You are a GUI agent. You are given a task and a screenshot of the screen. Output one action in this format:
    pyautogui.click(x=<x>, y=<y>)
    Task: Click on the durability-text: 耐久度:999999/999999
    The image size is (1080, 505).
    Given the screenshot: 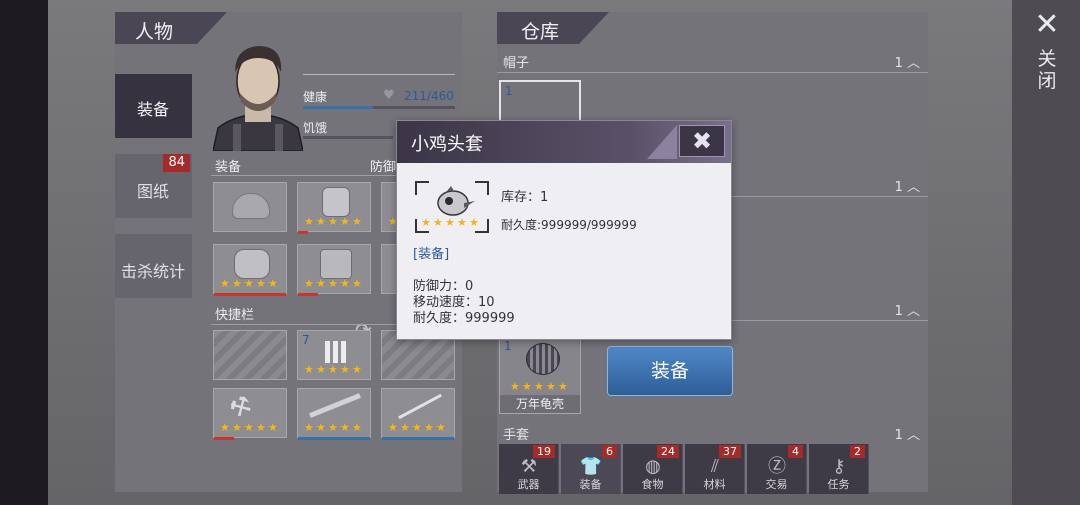 What is the action you would take?
    pyautogui.click(x=569, y=225)
    